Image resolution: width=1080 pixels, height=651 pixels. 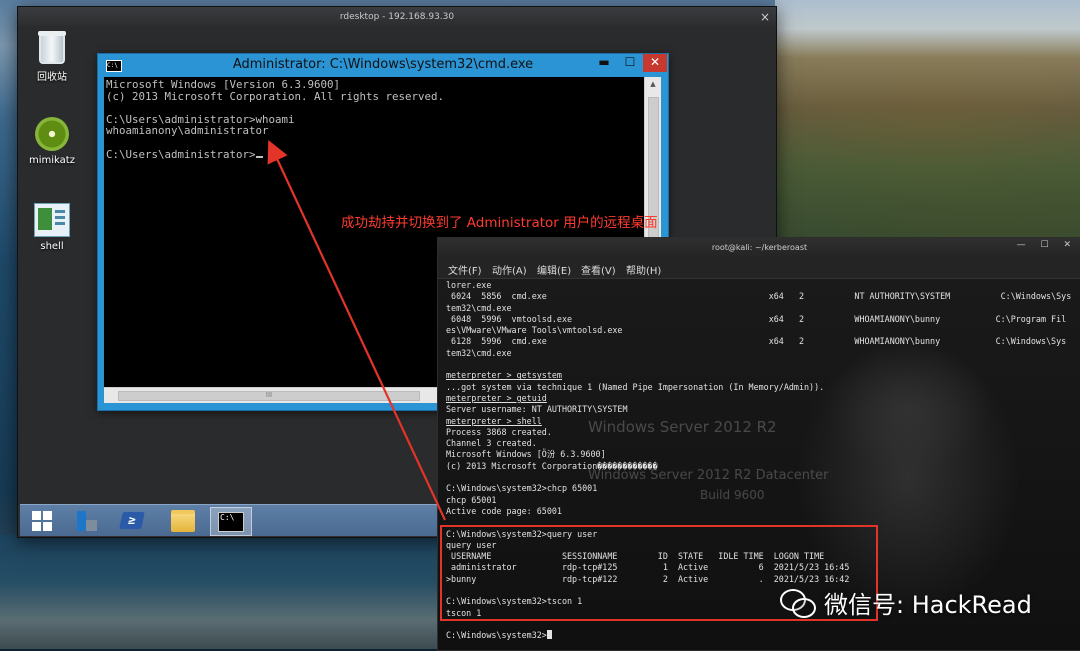 I want to click on cmd-icon: C:\, so click(x=231, y=521).